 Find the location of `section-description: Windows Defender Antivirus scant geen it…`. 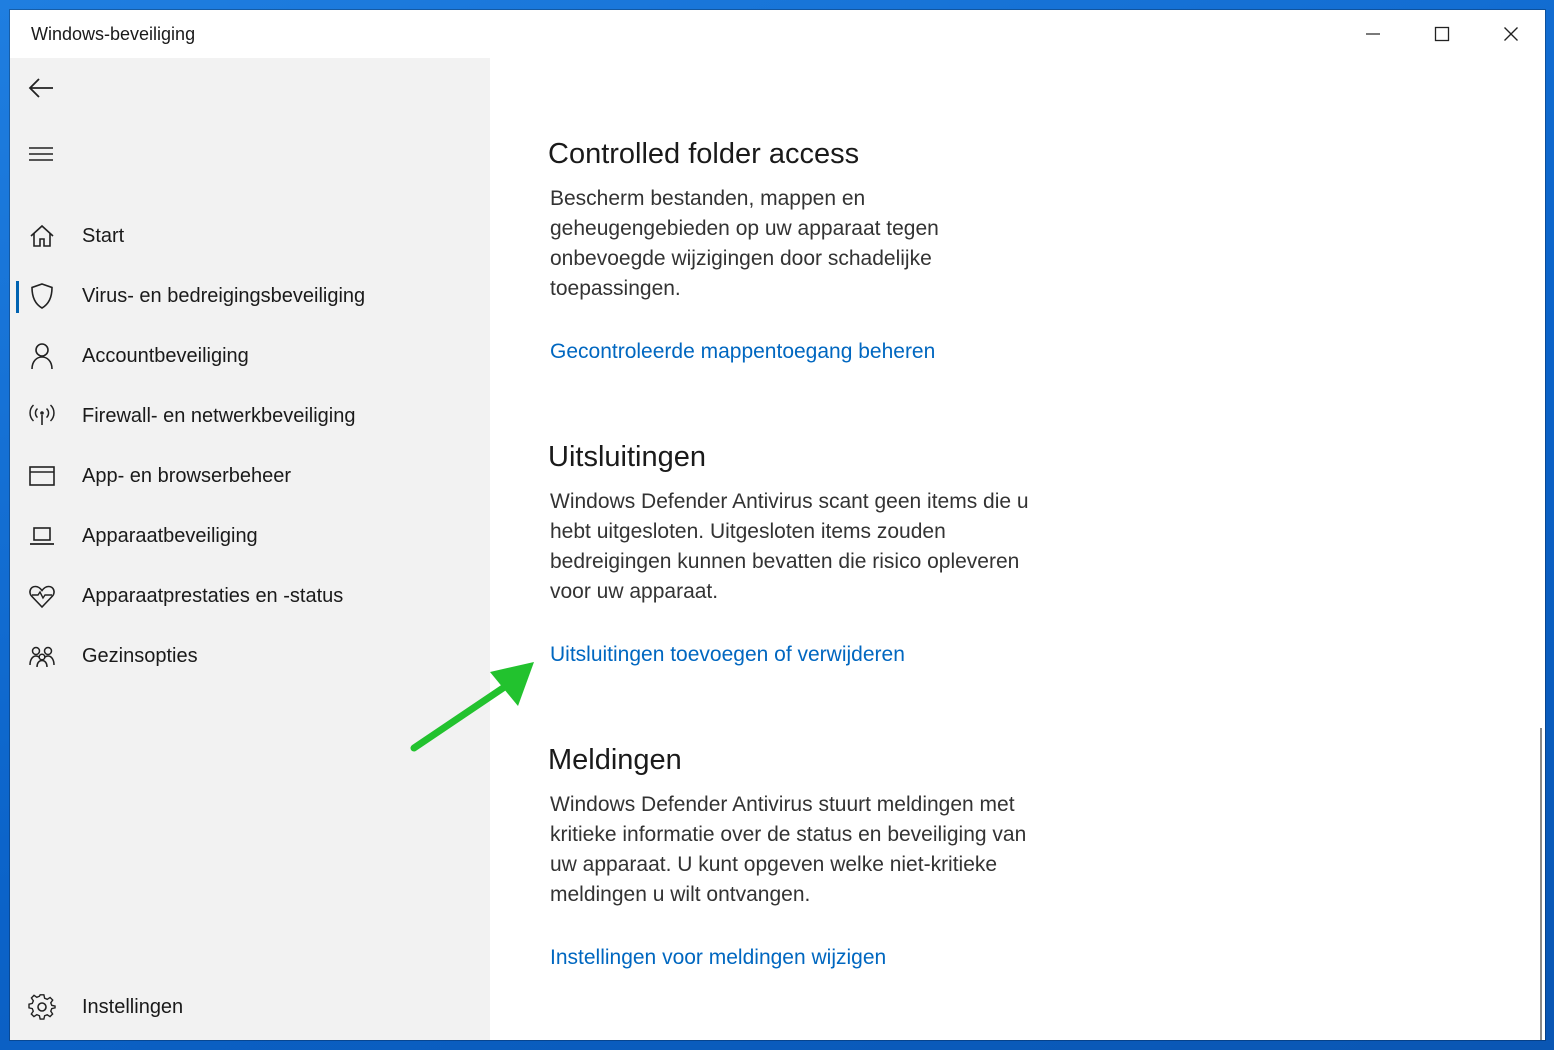

section-description: Windows Defender Antivirus scant geen it… is located at coordinates (789, 546).